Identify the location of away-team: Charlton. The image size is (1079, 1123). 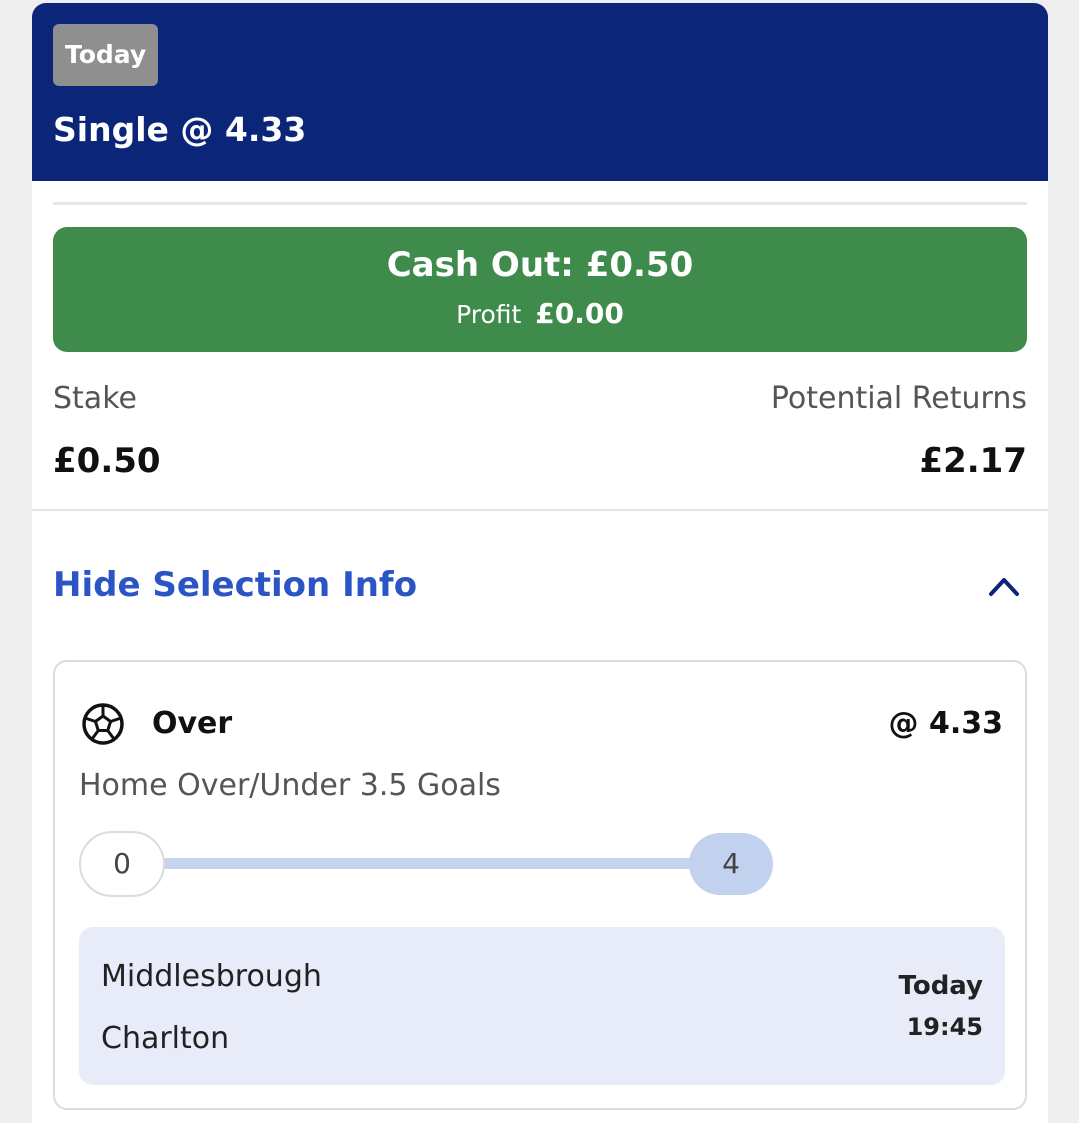
(165, 1038).